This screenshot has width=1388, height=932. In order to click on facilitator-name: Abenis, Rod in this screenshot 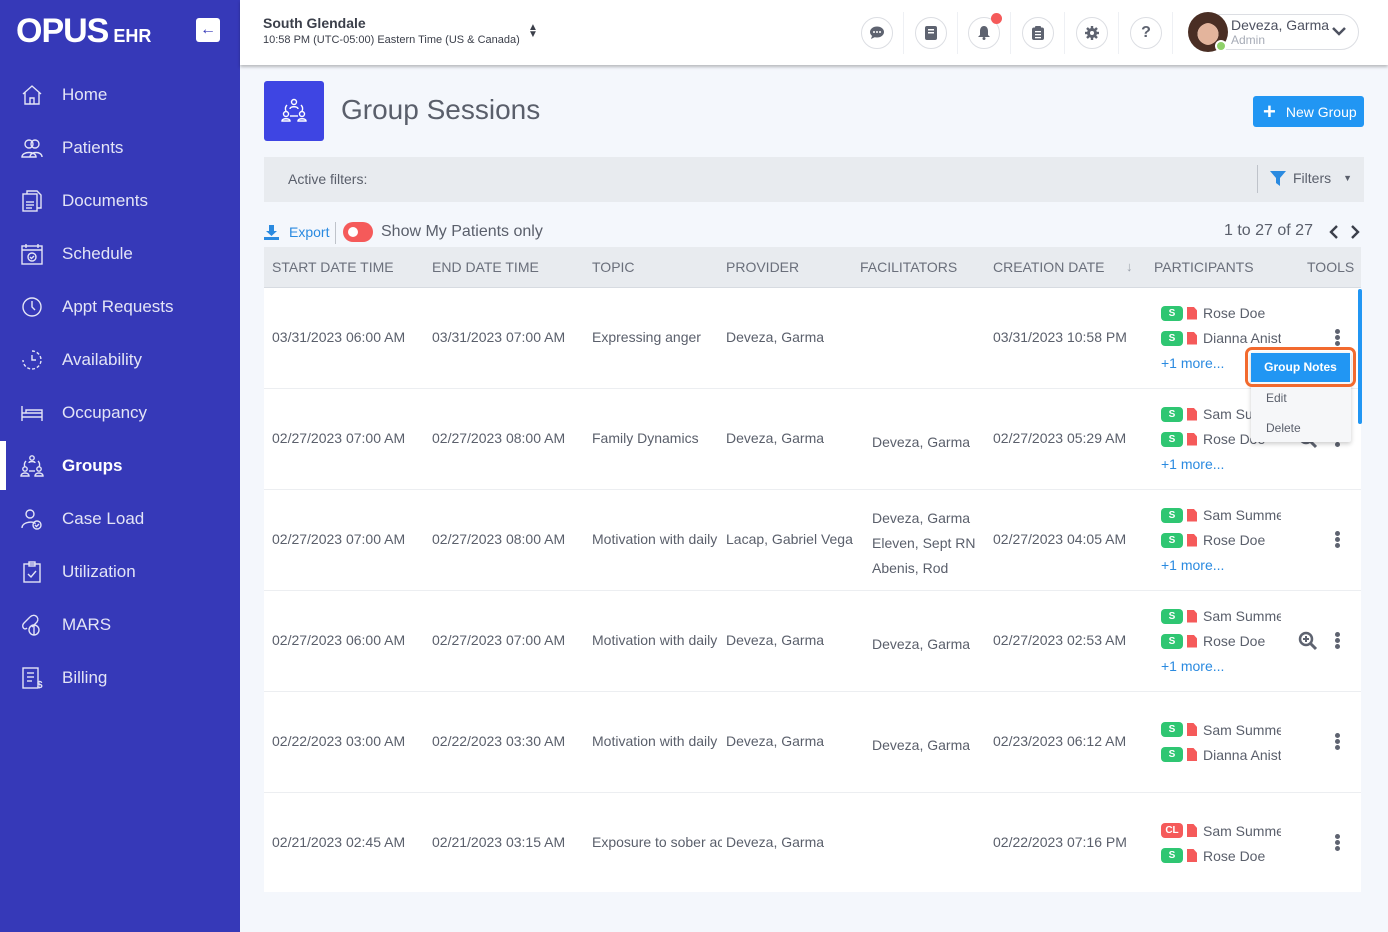, I will do `click(910, 567)`.